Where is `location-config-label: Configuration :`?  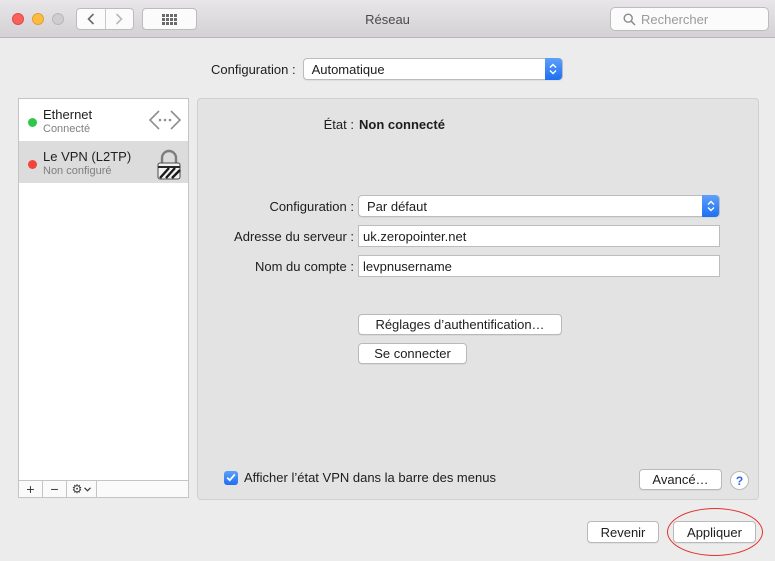
location-config-label: Configuration : is located at coordinates (253, 69).